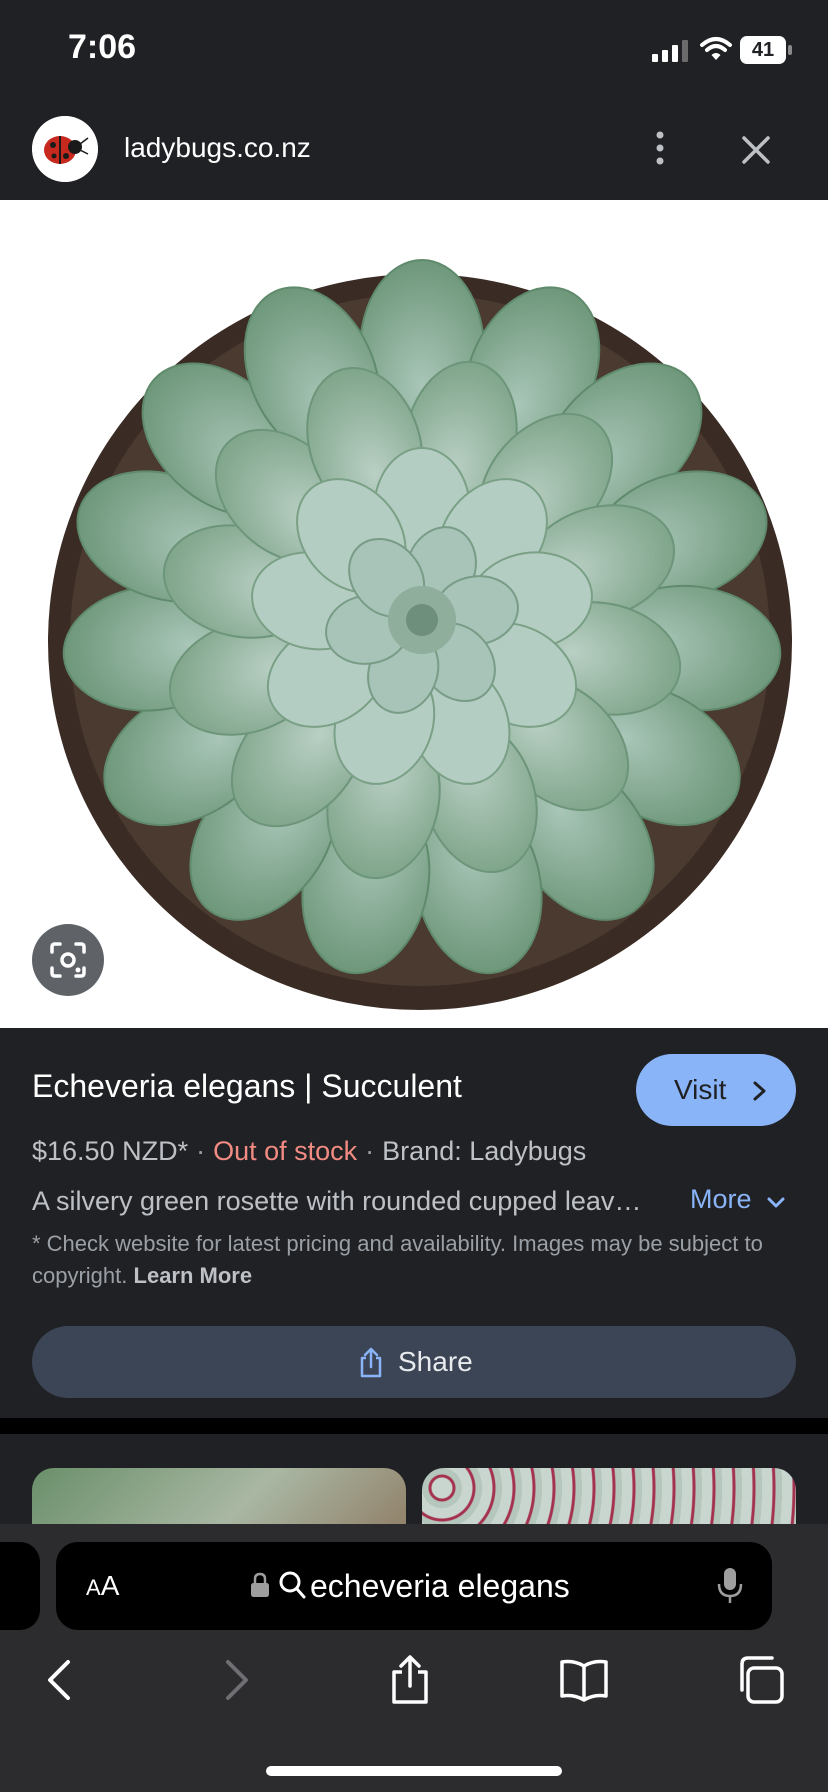  What do you see at coordinates (721, 1199) in the screenshot?
I see `more-link: More` at bounding box center [721, 1199].